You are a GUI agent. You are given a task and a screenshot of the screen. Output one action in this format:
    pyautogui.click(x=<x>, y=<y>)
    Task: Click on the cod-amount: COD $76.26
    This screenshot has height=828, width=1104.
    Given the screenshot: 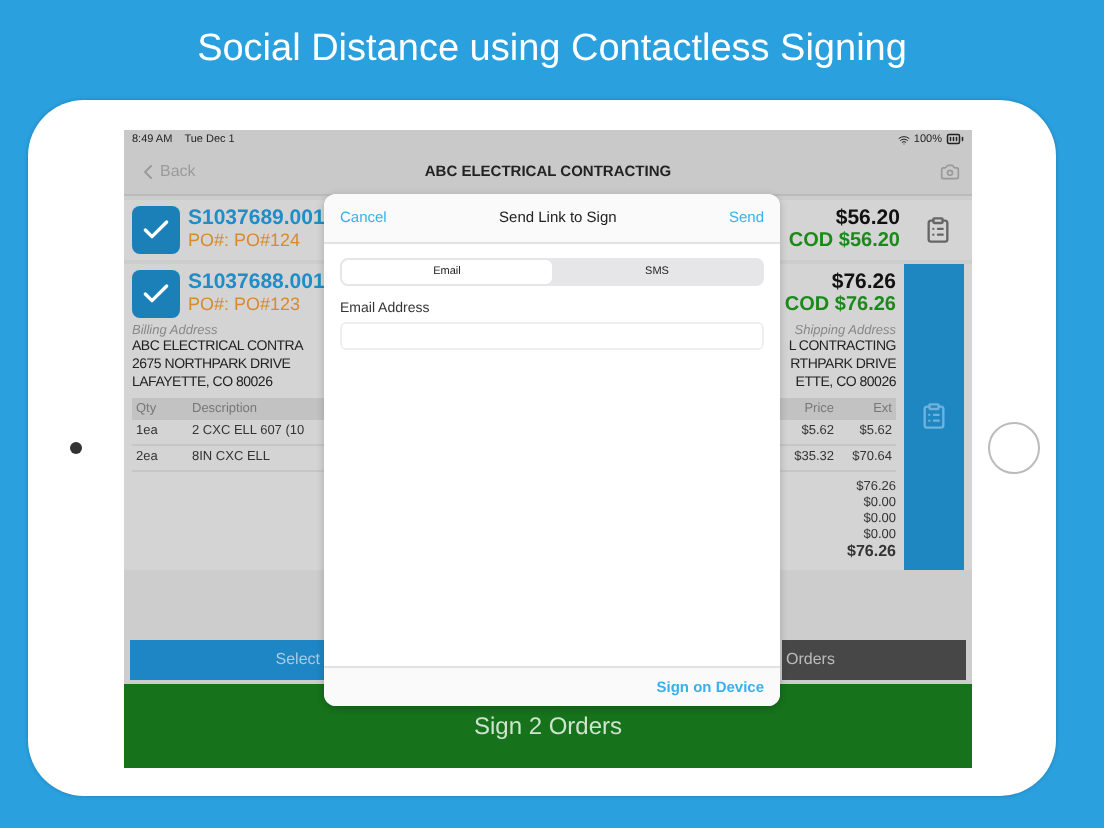 What is the action you would take?
    pyautogui.click(x=840, y=305)
    